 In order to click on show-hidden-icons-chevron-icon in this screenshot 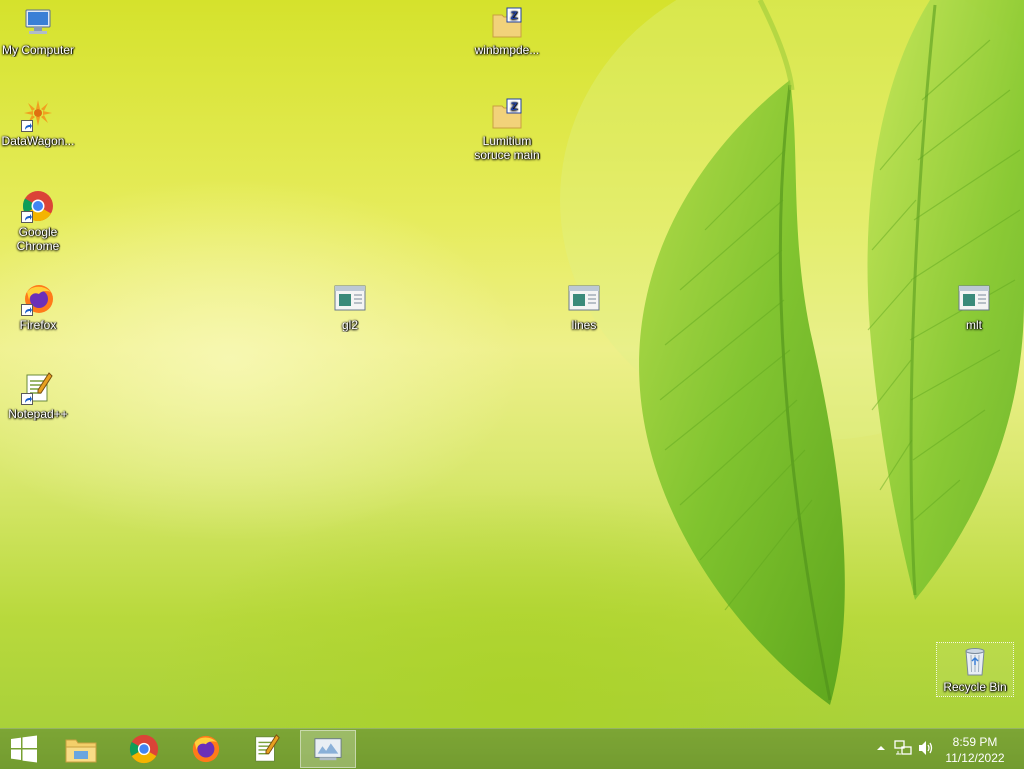, I will do `click(881, 750)`.